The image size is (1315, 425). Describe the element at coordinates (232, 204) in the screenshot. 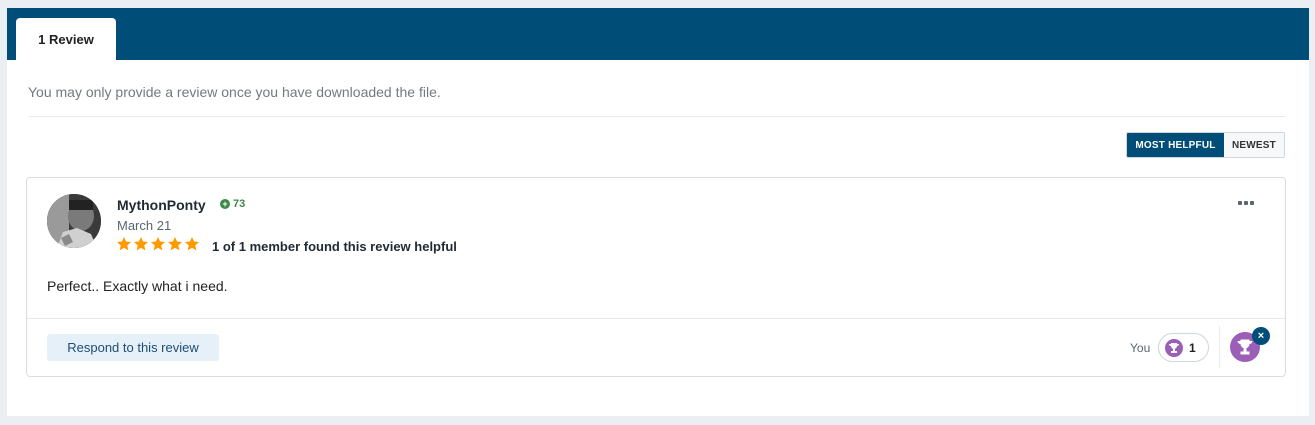

I see `reputation-badge: + 73` at that location.